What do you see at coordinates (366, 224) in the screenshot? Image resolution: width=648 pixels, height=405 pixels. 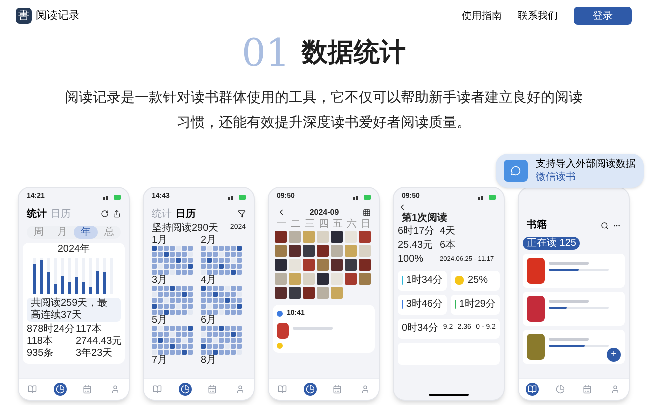 I see `weekday-label: 日` at bounding box center [366, 224].